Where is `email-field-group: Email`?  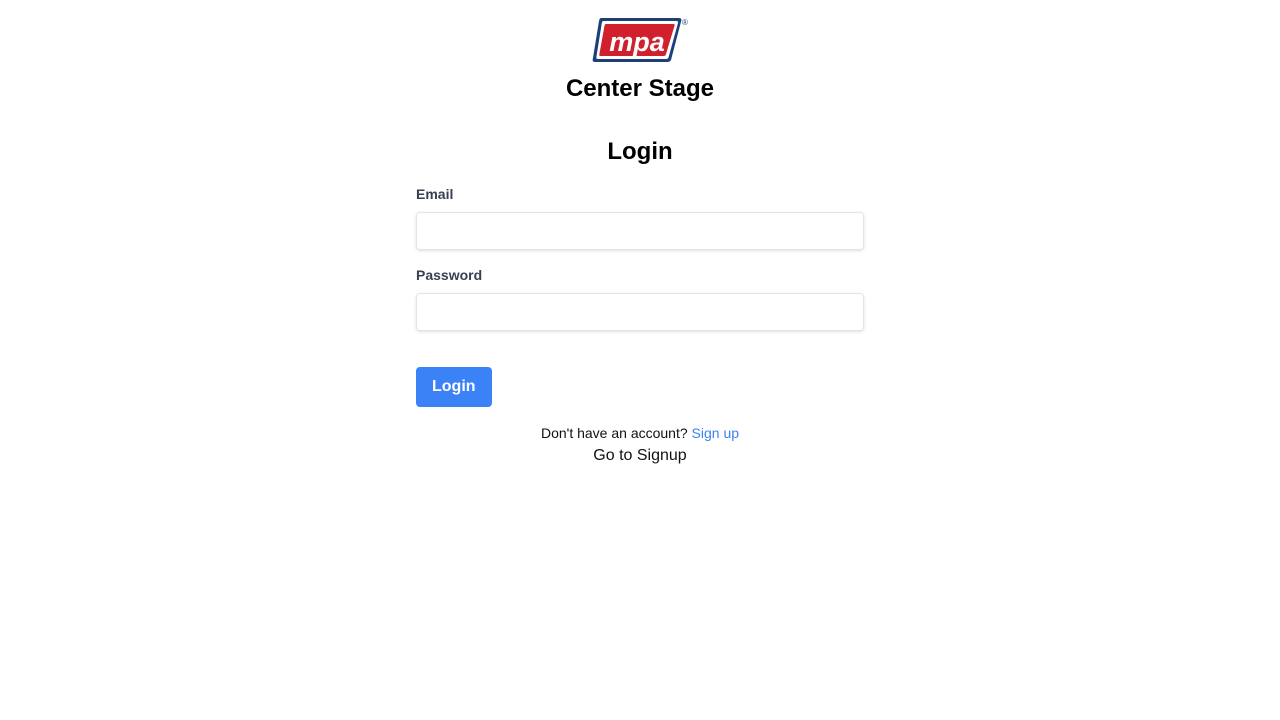 email-field-group: Email is located at coordinates (640, 217).